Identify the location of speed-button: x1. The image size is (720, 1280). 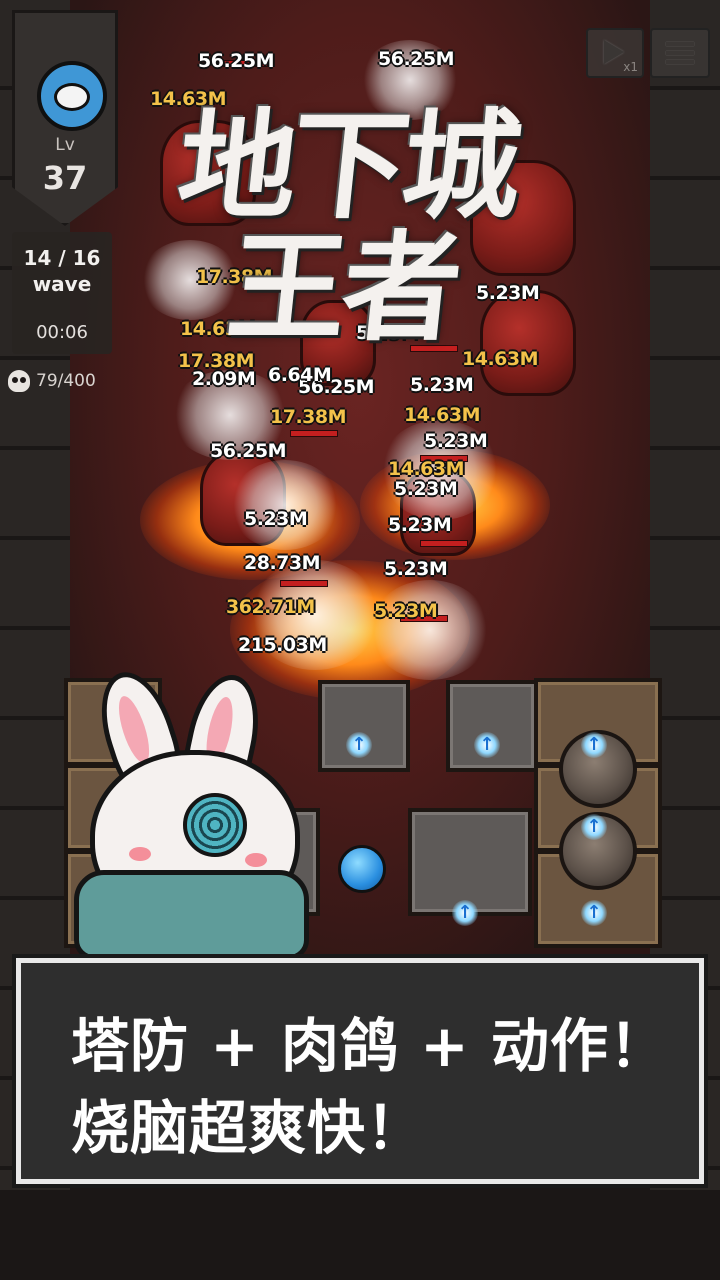
(615, 53).